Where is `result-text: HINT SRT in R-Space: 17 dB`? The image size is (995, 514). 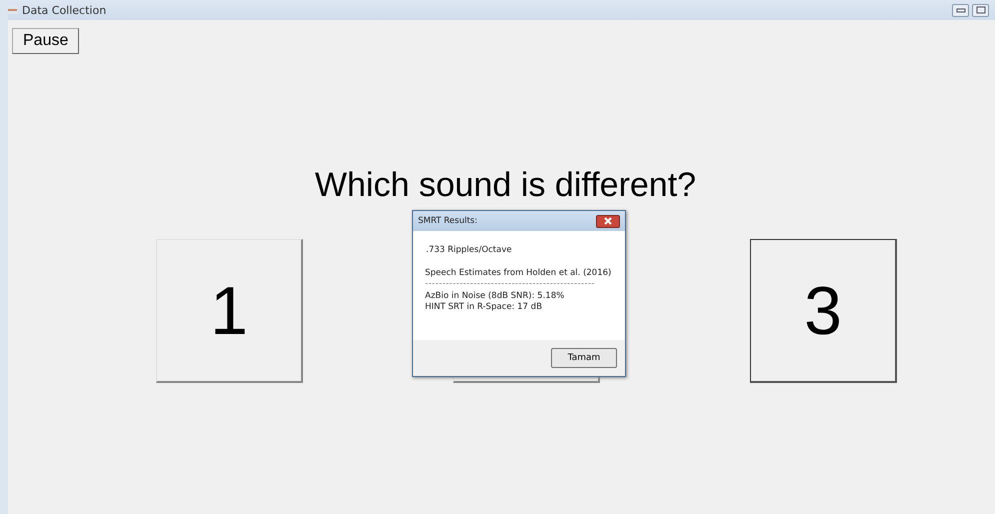
result-text: HINT SRT in R-Space: 17 dB is located at coordinates (484, 307).